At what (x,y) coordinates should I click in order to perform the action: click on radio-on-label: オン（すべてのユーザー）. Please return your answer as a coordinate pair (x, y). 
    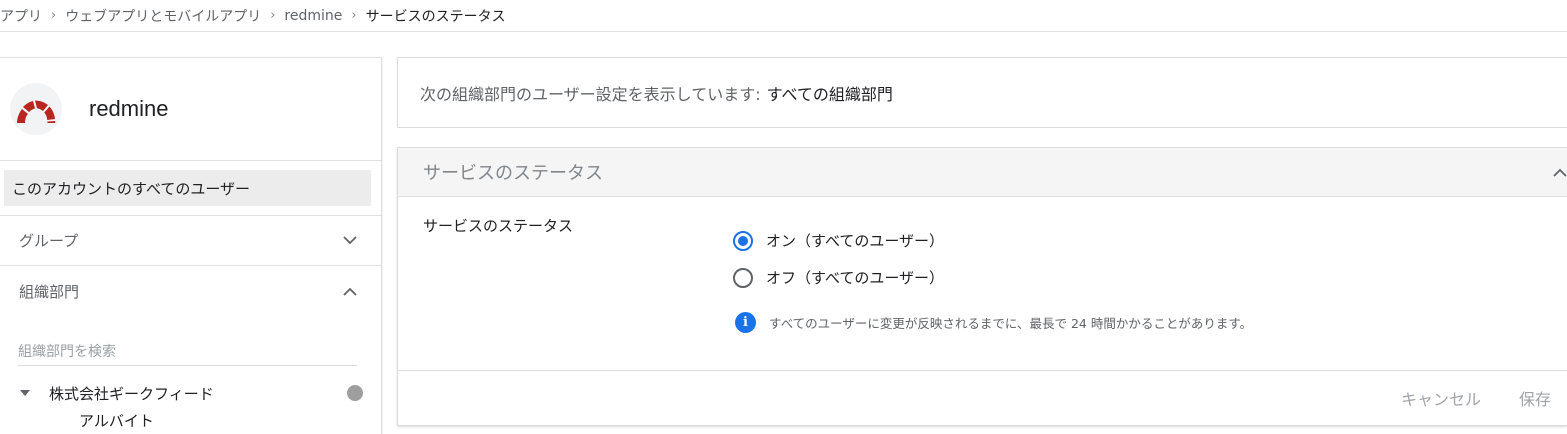
    Looking at the image, I should click on (855, 241).